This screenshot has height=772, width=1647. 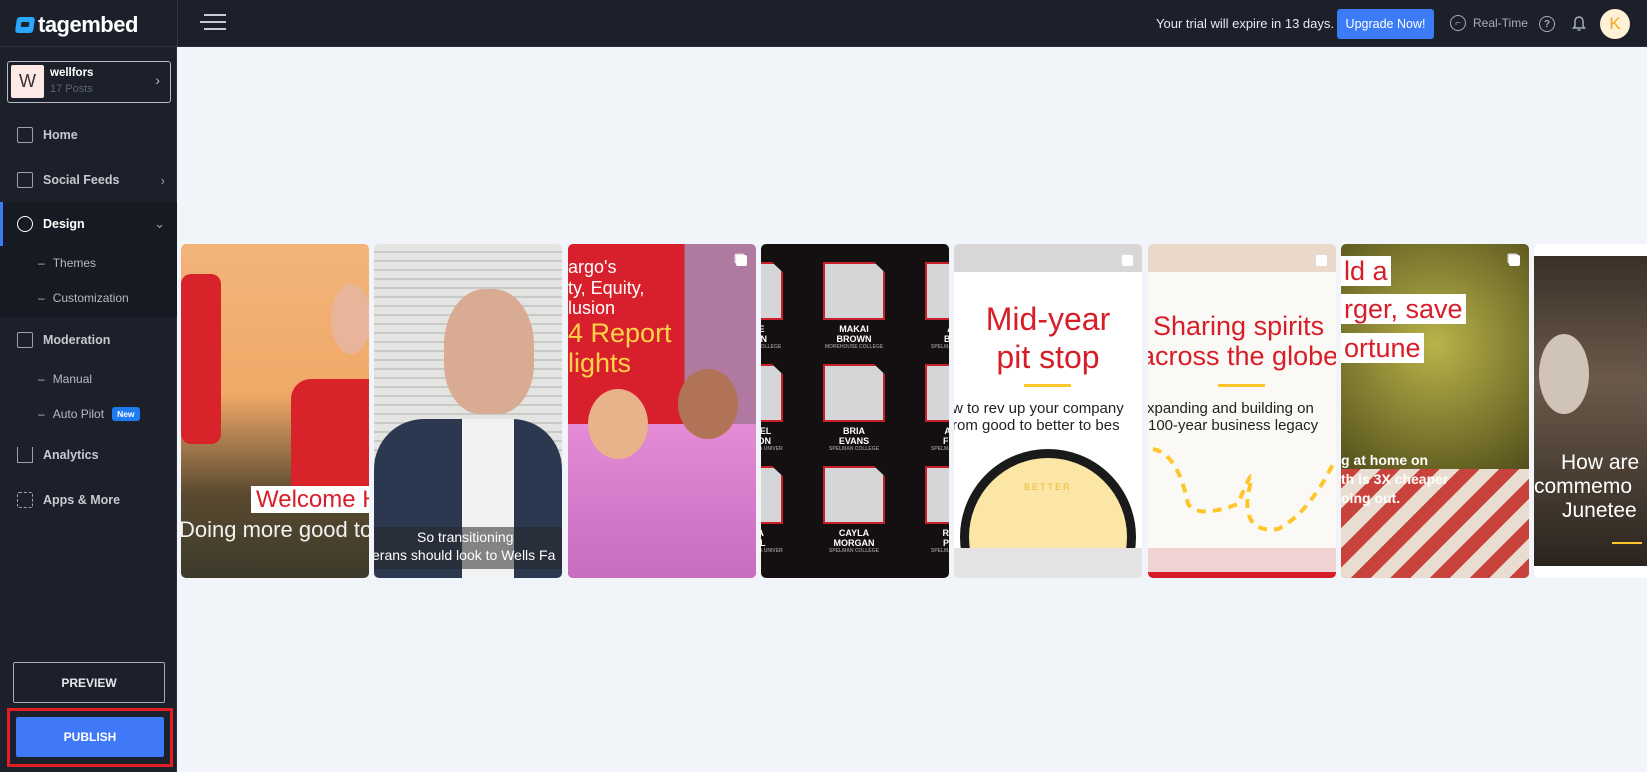 I want to click on trial-notice: Your trial will expire in 13 days., so click(x=1245, y=23).